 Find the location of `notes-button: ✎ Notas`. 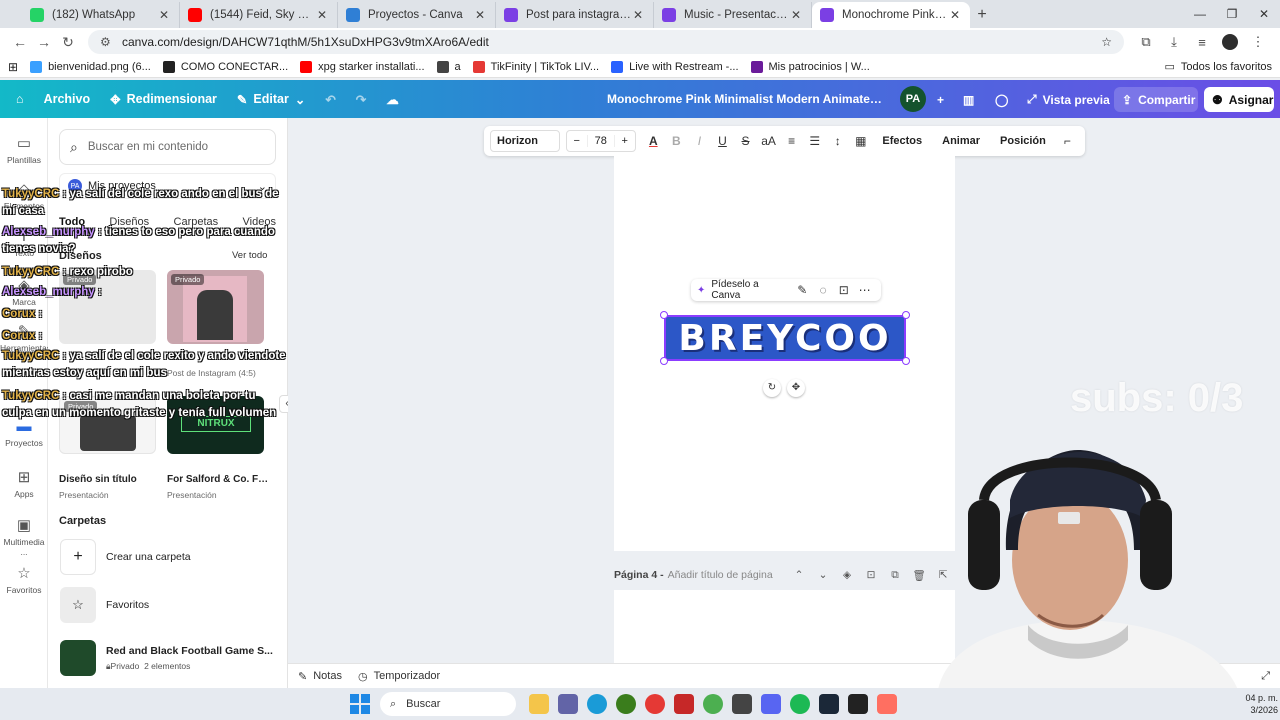

notes-button: ✎ Notas is located at coordinates (320, 676).